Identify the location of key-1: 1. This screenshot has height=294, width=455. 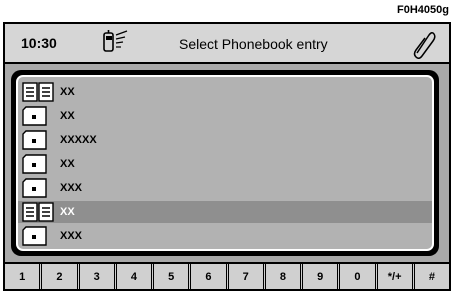
(24, 276).